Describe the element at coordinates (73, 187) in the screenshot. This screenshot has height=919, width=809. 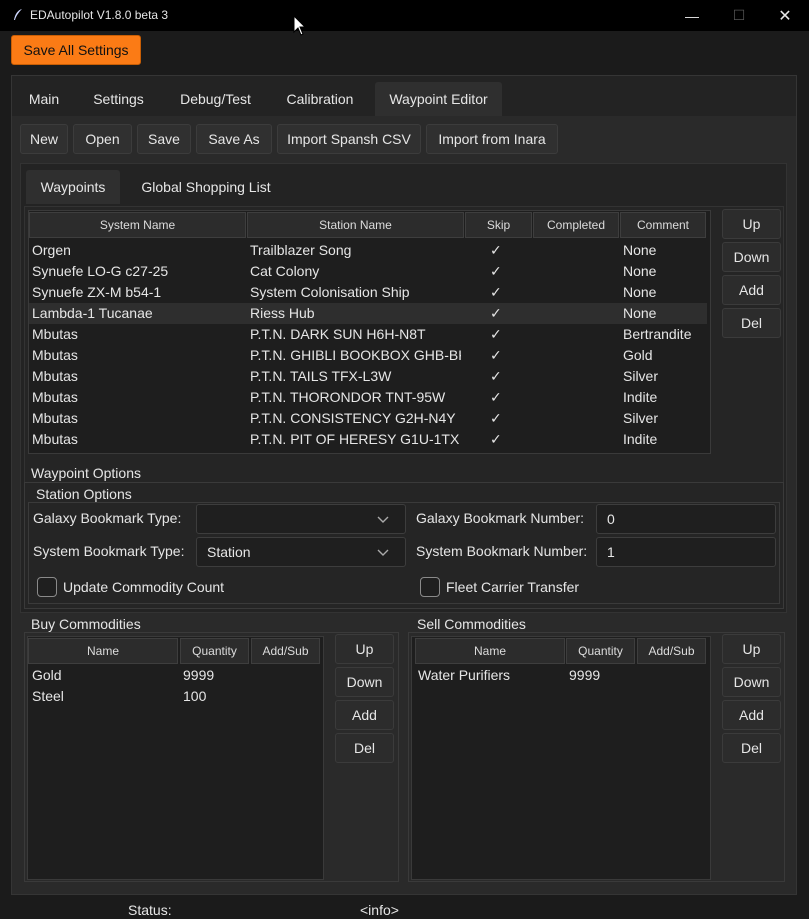
I see `subtab-waypoints: Waypoints` at that location.